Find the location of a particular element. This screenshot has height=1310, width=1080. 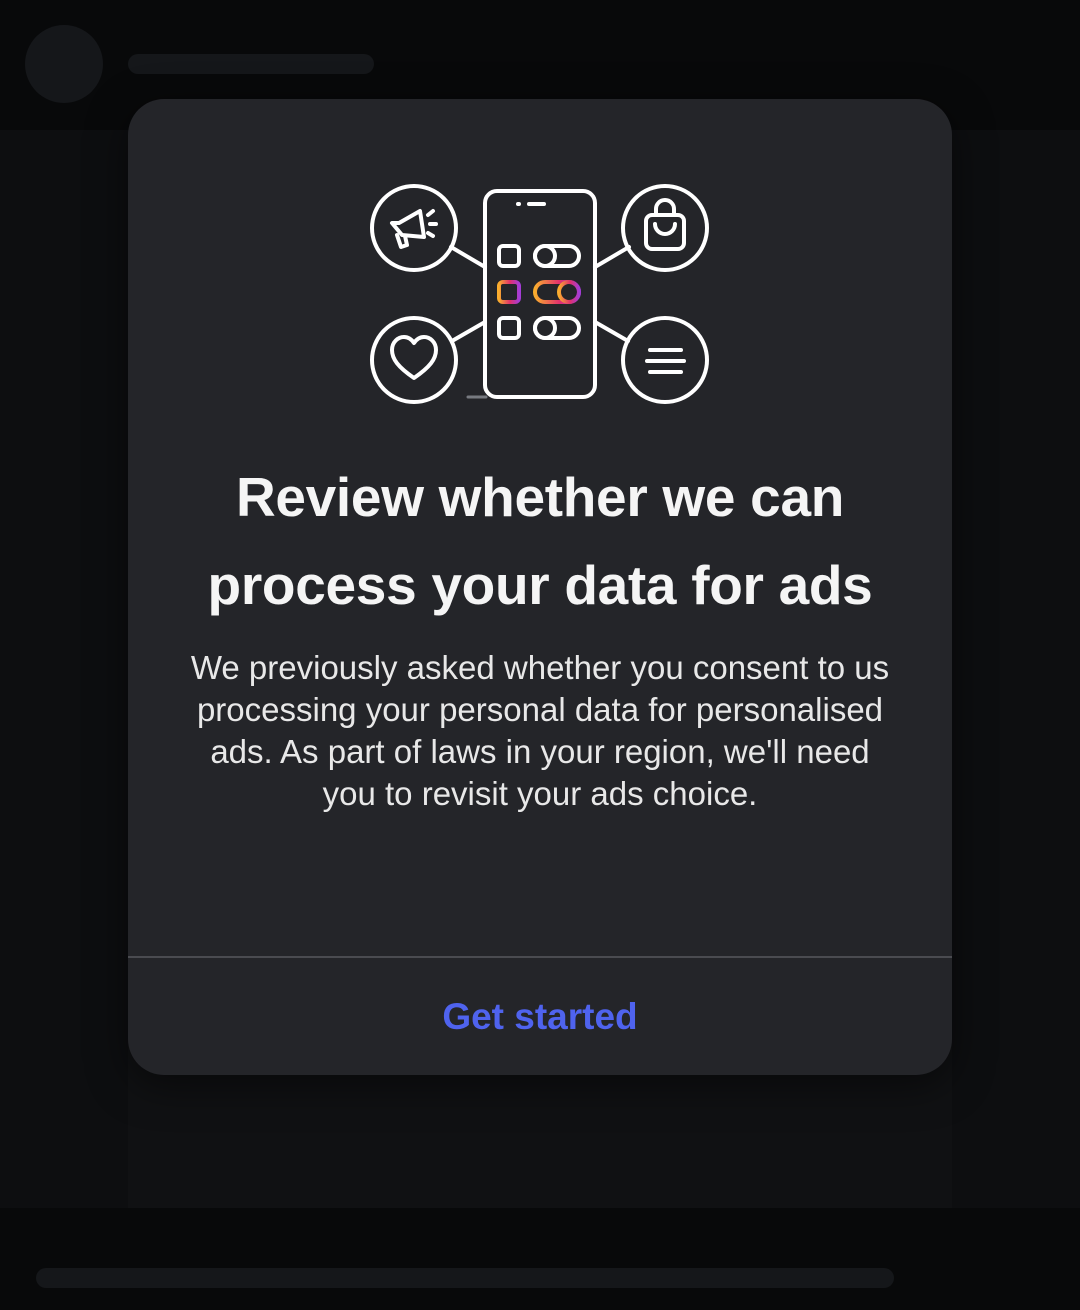

username-placeholder is located at coordinates (251, 64).